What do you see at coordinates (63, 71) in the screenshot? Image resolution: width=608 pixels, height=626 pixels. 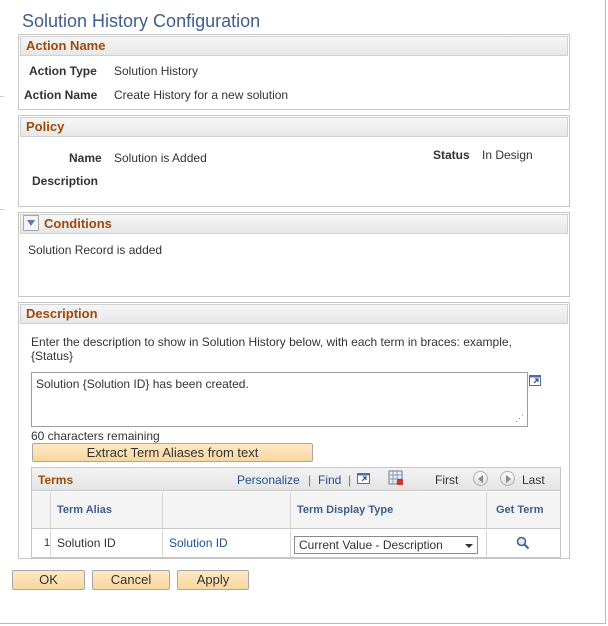 I see `action-type-label: Action Type` at bounding box center [63, 71].